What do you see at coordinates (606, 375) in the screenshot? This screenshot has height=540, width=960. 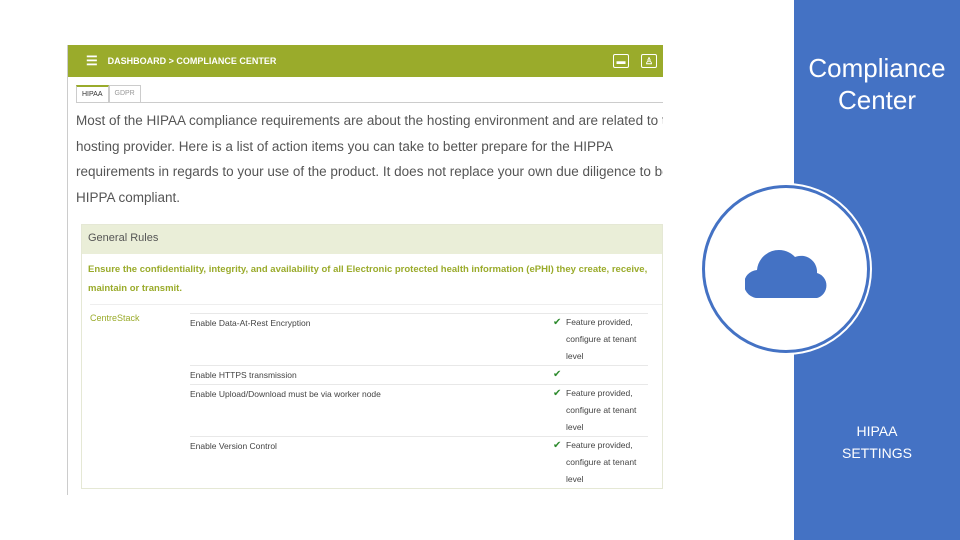 I see `item-status` at bounding box center [606, 375].